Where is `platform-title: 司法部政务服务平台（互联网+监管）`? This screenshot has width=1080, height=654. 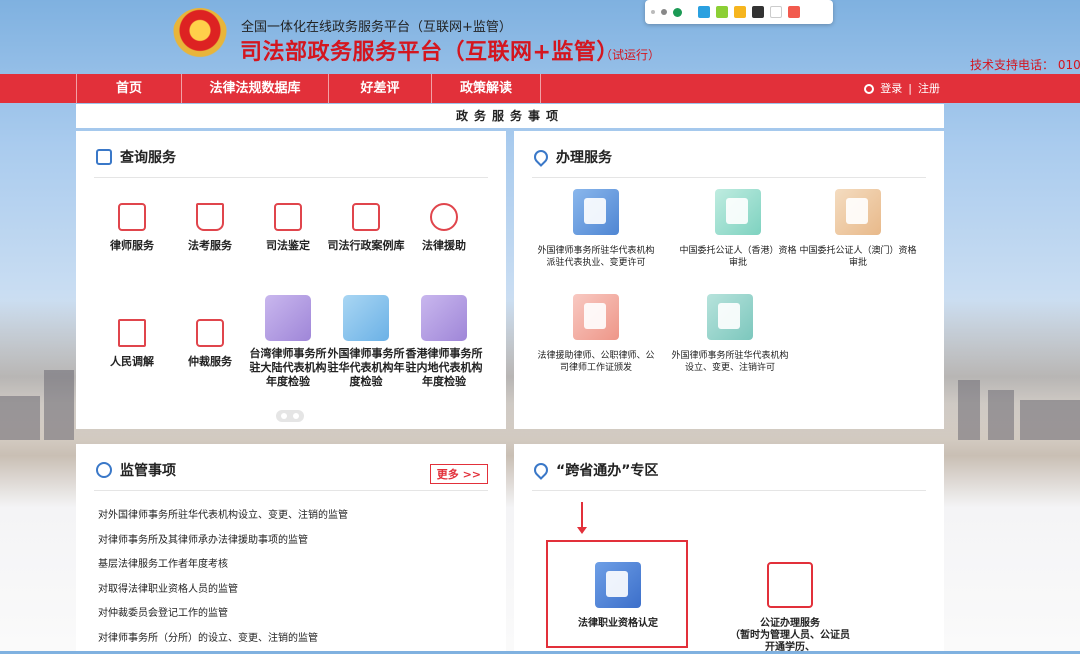
platform-title: 司法部政务服务平台（互联网+监管） is located at coordinates (429, 52).